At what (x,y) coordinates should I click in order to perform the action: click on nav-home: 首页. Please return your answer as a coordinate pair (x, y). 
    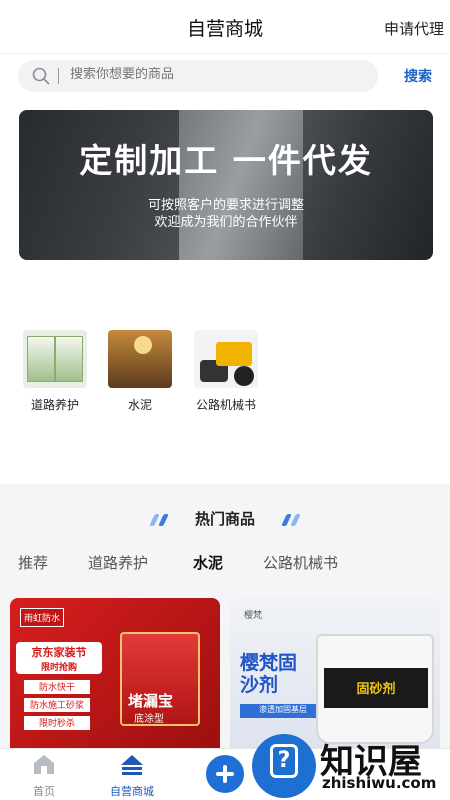
    Looking at the image, I should click on (44, 776).